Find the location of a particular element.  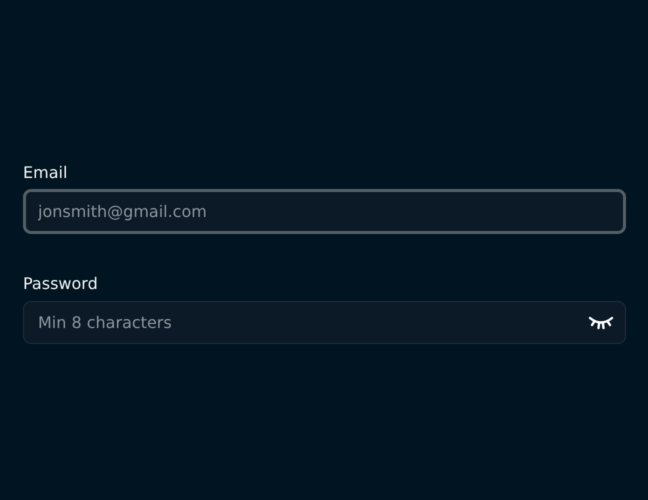

field-label: Email is located at coordinates (45, 173).